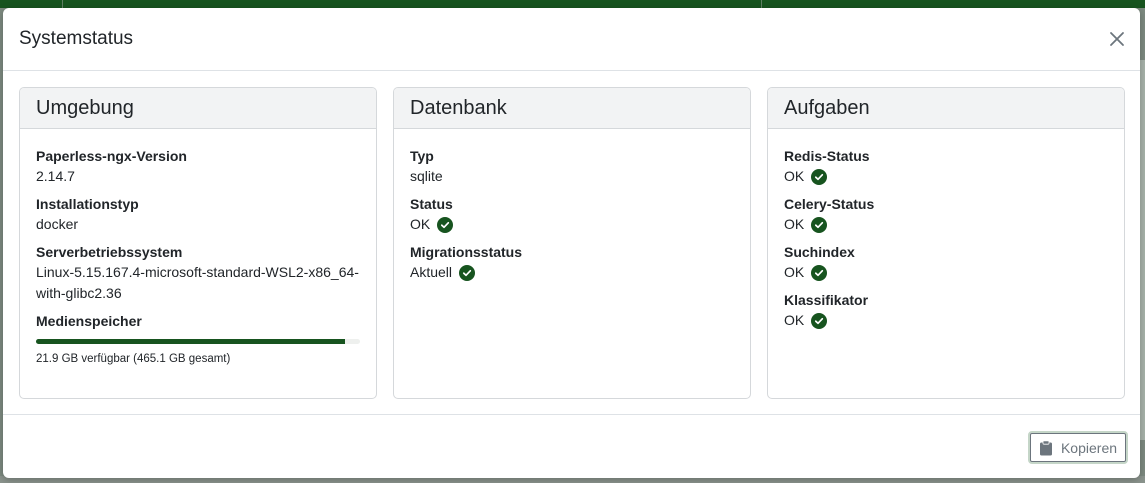 This screenshot has width=1145, height=483. What do you see at coordinates (794, 176) in the screenshot?
I see `redis-status-value-text: OK` at bounding box center [794, 176].